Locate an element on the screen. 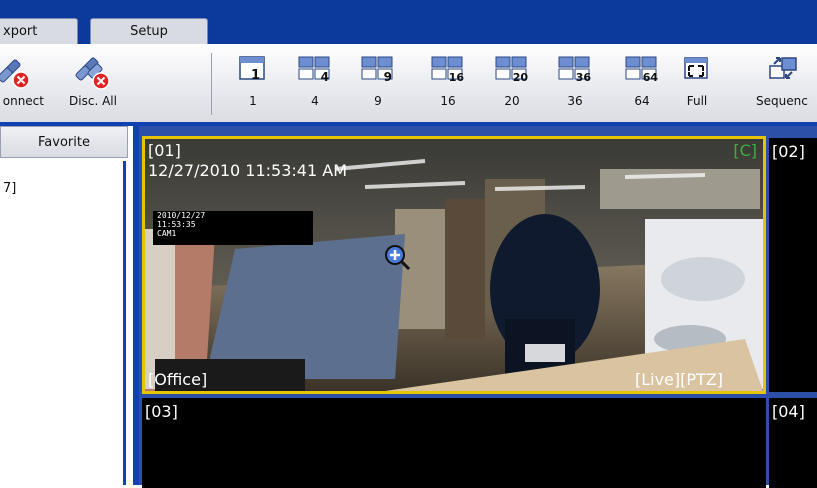 This screenshot has height=488, width=817. layout-20-button: 20 20 is located at coordinates (512, 82).